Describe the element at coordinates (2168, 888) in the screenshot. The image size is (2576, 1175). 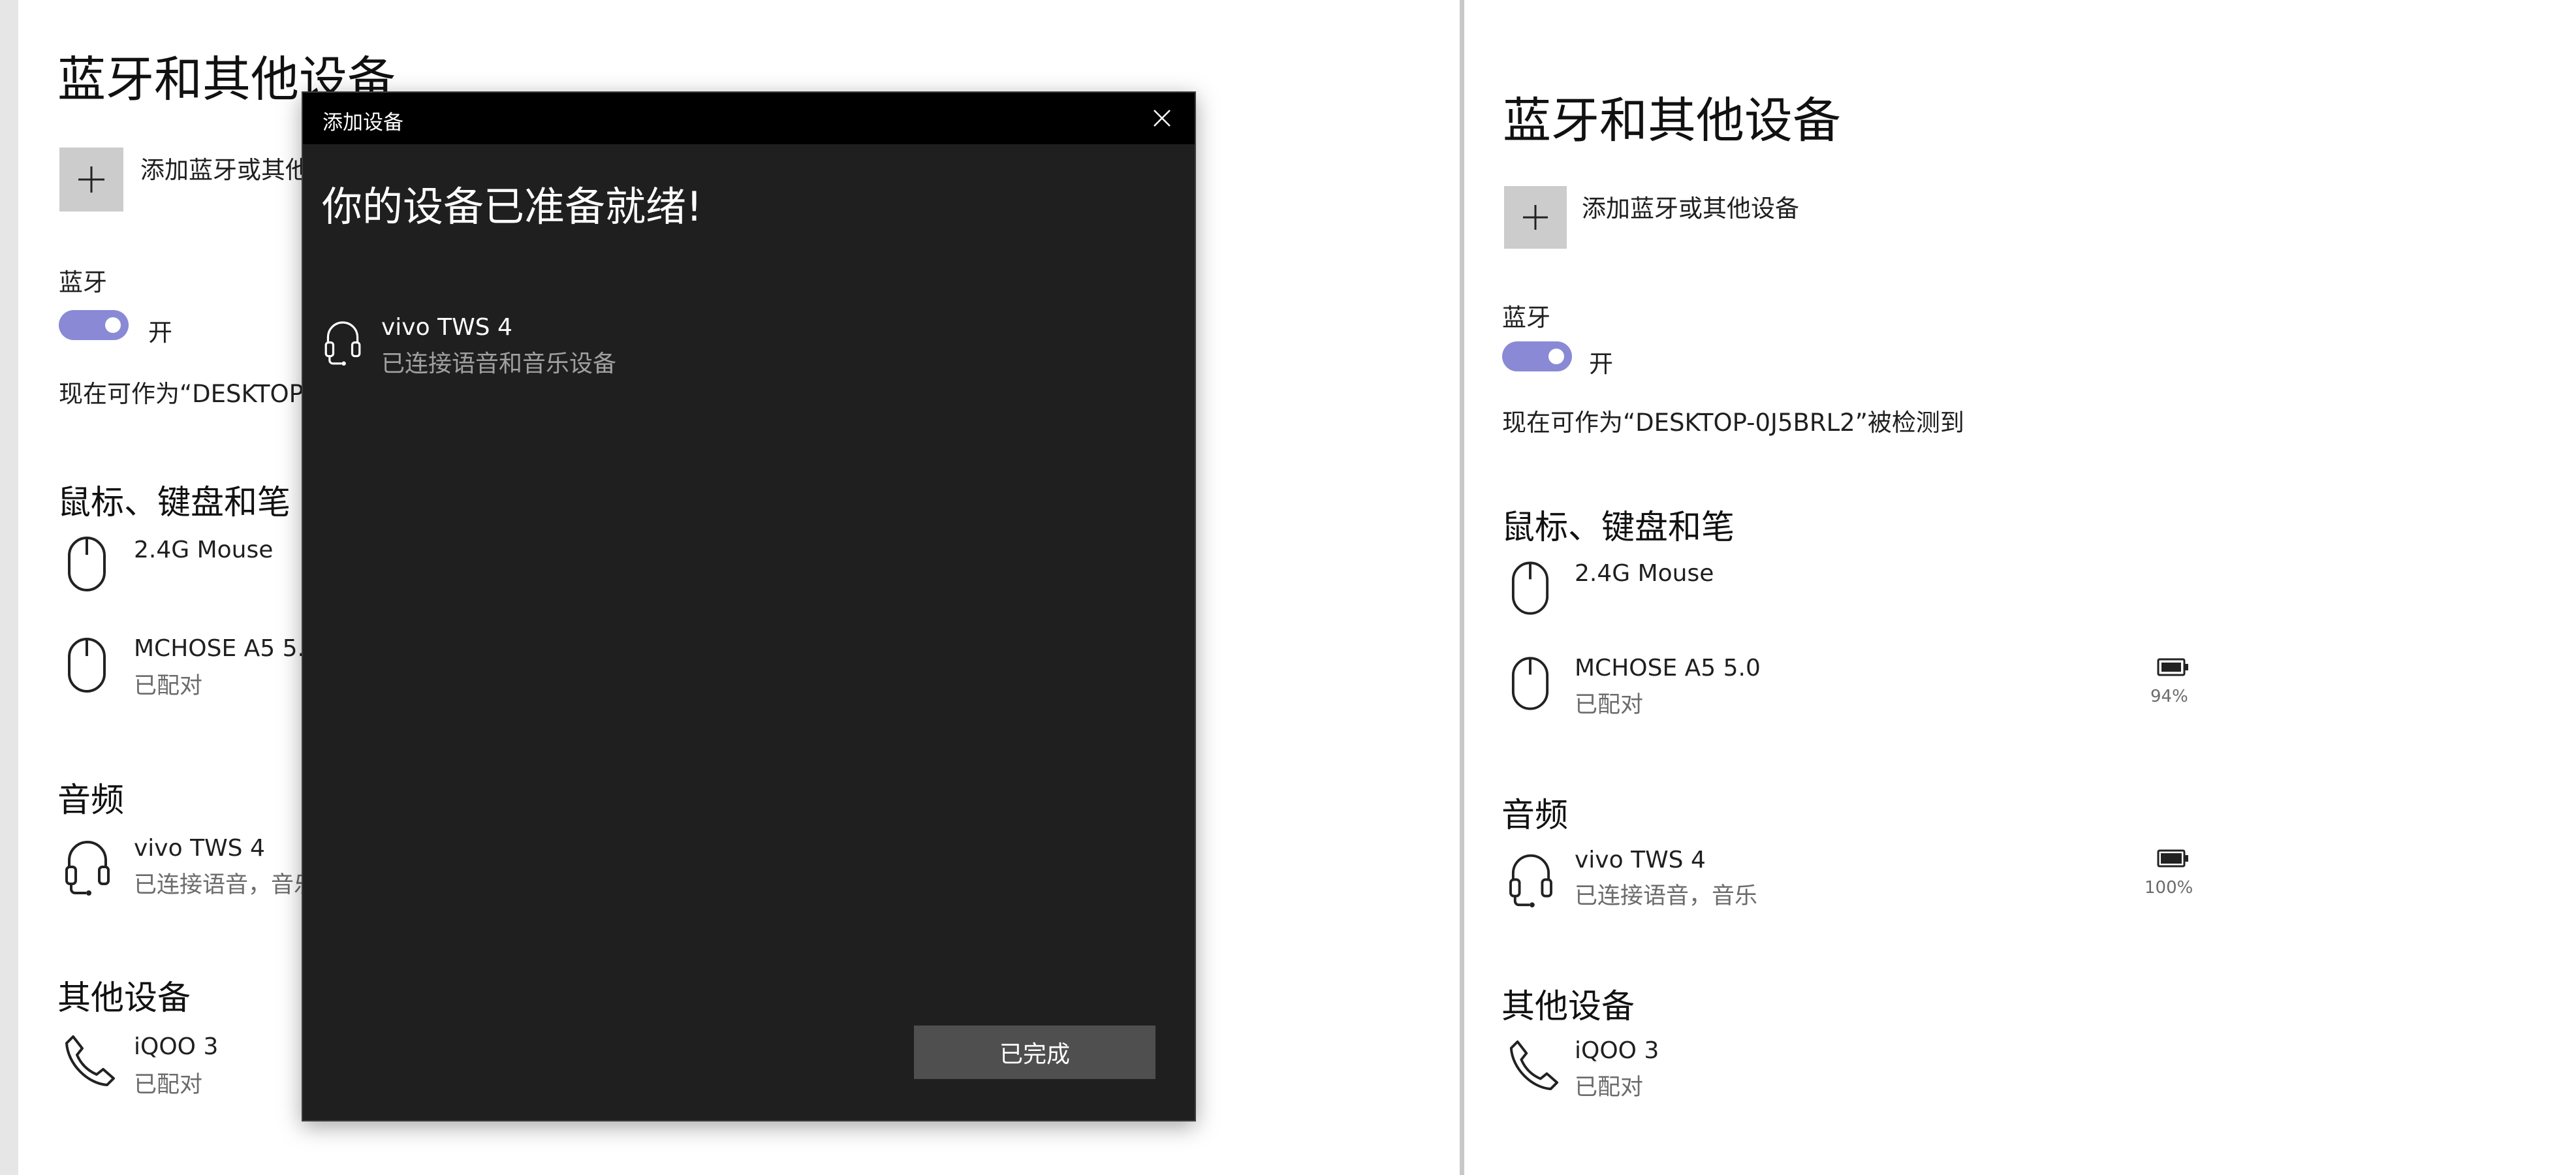
I see `battery-pct-vivo: 100%` at that location.